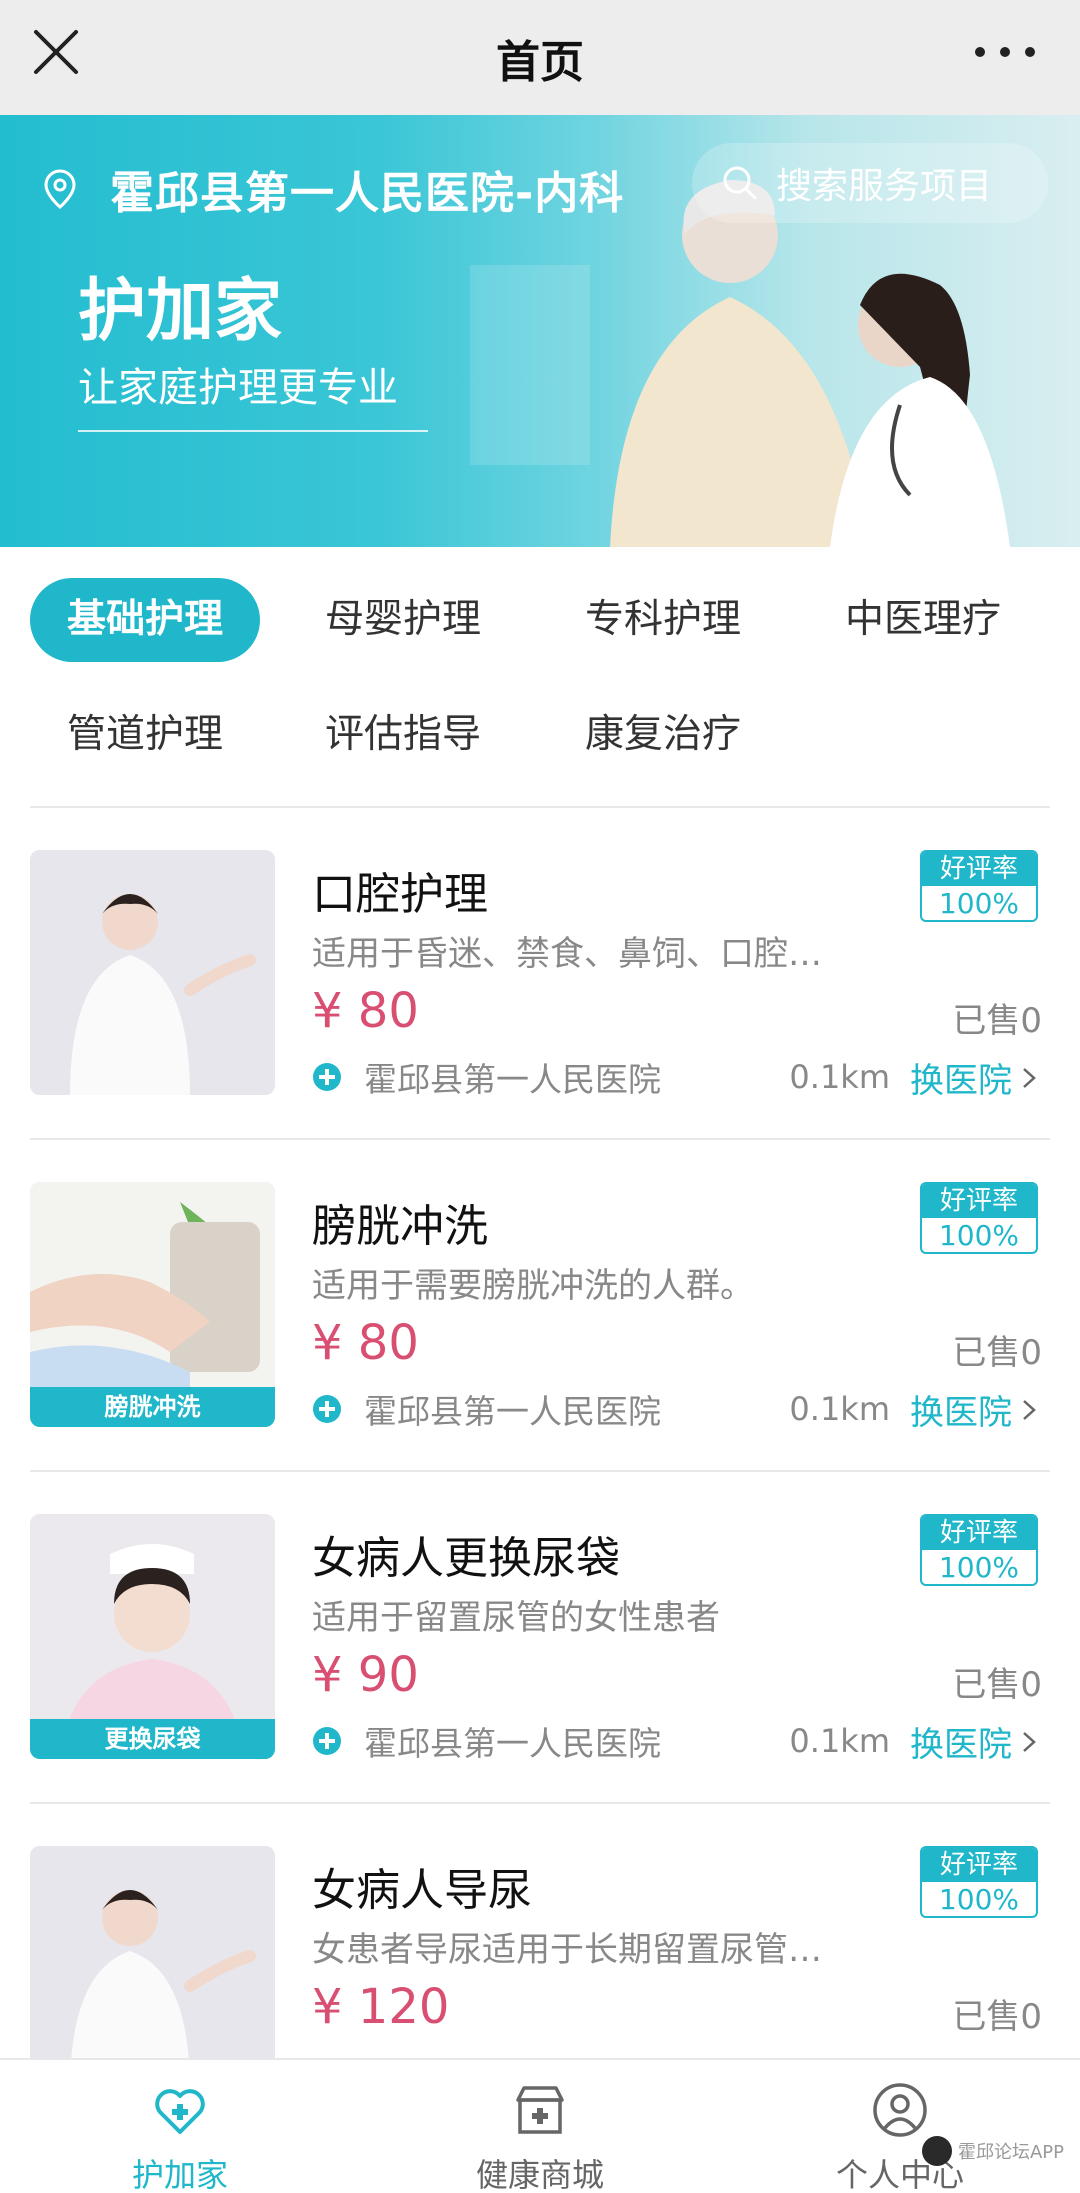 This screenshot has height=2193, width=1080. I want to click on page-title: 首页, so click(540, 62).